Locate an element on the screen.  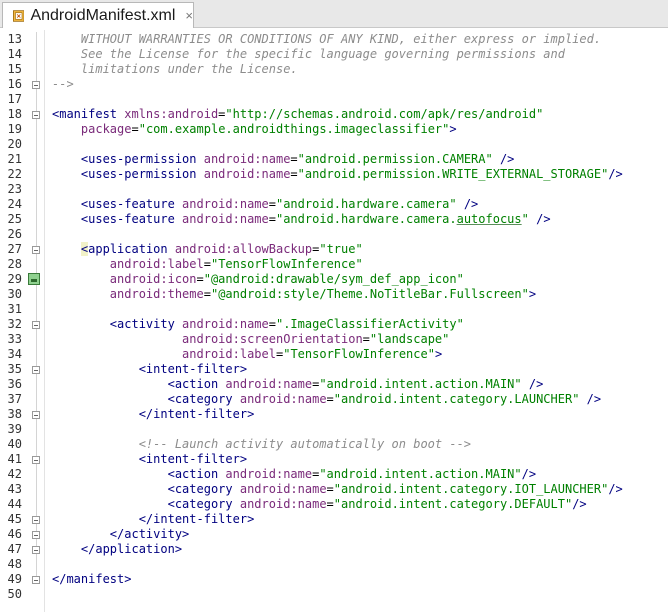
code-line: limitations under the License. is located at coordinates (175, 69).